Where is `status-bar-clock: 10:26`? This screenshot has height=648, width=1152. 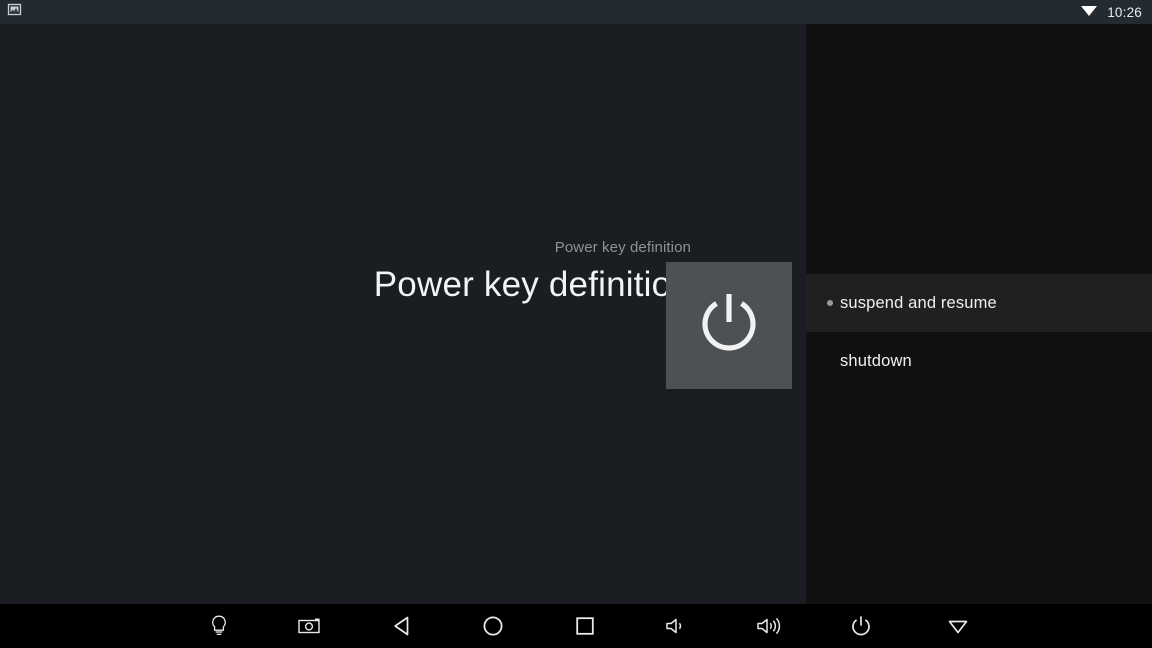
status-bar-clock: 10:26 is located at coordinates (1124, 12).